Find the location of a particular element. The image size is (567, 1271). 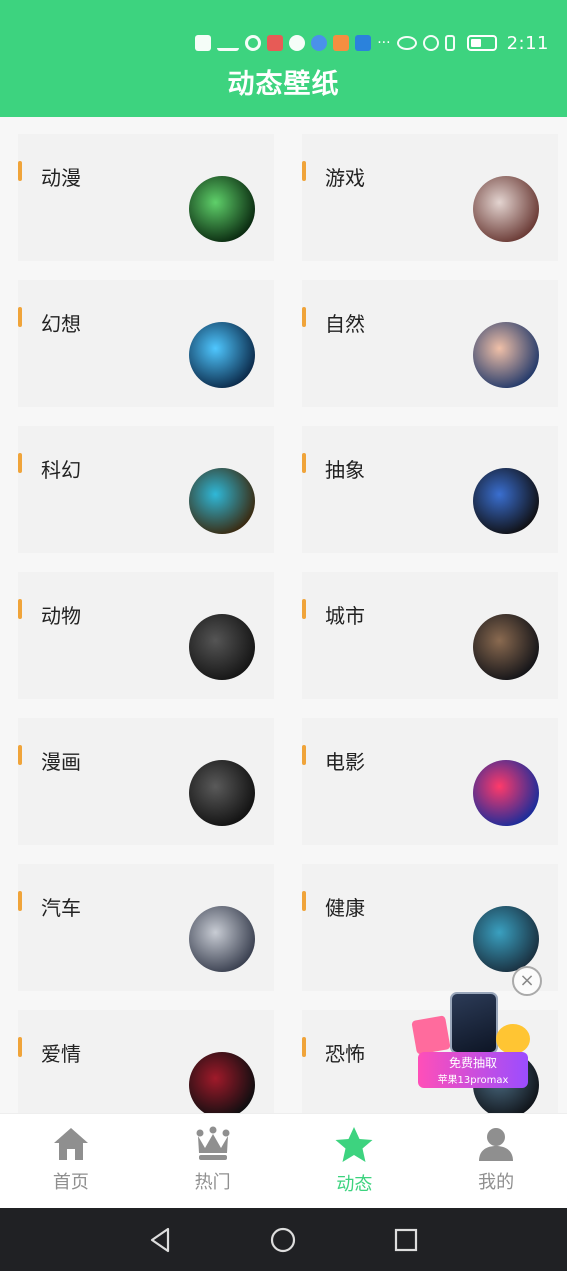

hd-icon is located at coordinates (203, 43).